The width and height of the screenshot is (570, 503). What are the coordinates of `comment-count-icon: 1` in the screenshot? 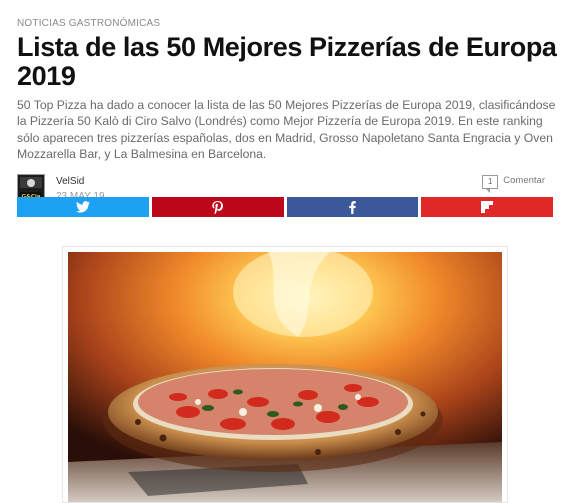 It's located at (490, 184).